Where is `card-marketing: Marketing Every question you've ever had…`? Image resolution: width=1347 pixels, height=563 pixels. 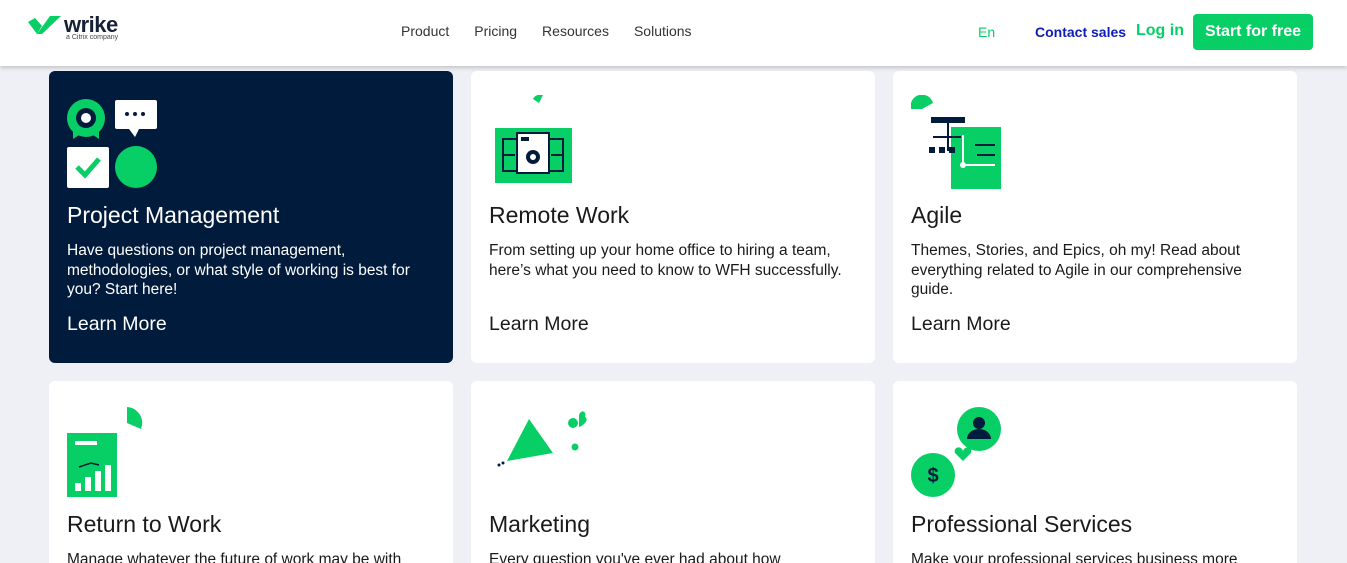 card-marketing: Marketing Every question you've ever had… is located at coordinates (673, 472).